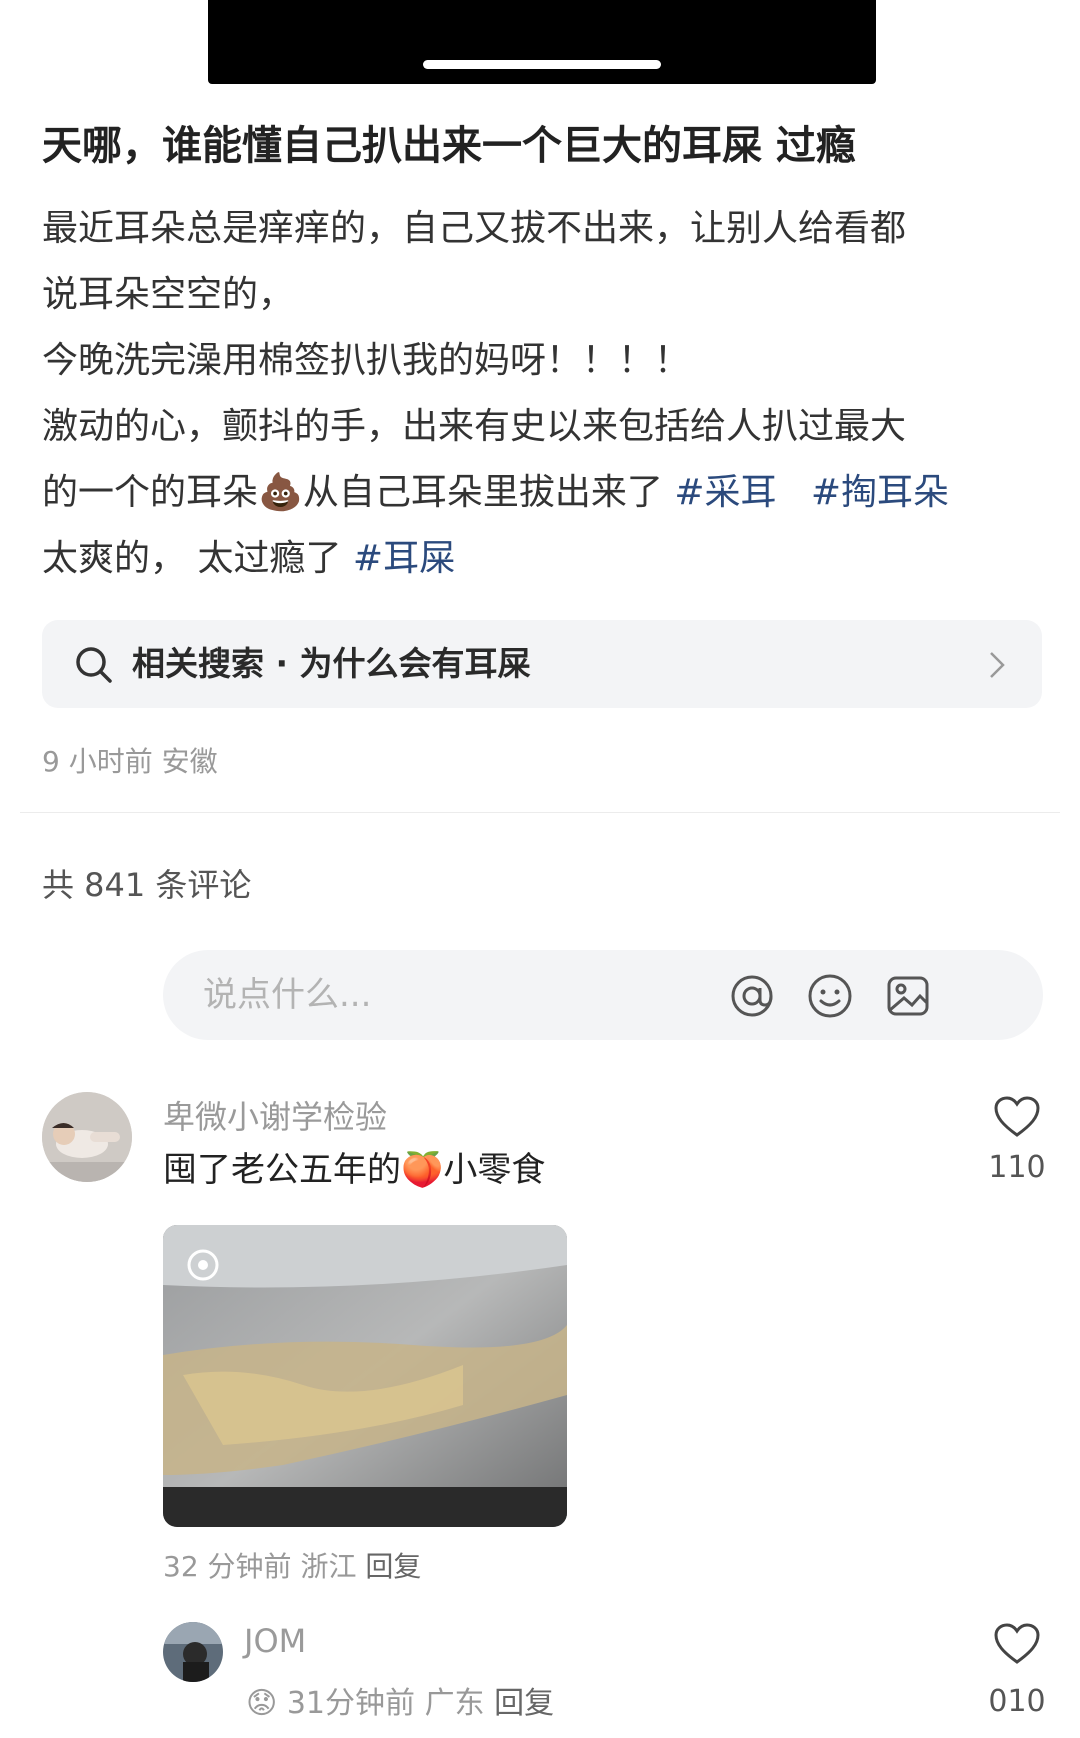 The width and height of the screenshot is (1080, 1738). I want to click on comment-time: 31分钟前, so click(351, 1703).